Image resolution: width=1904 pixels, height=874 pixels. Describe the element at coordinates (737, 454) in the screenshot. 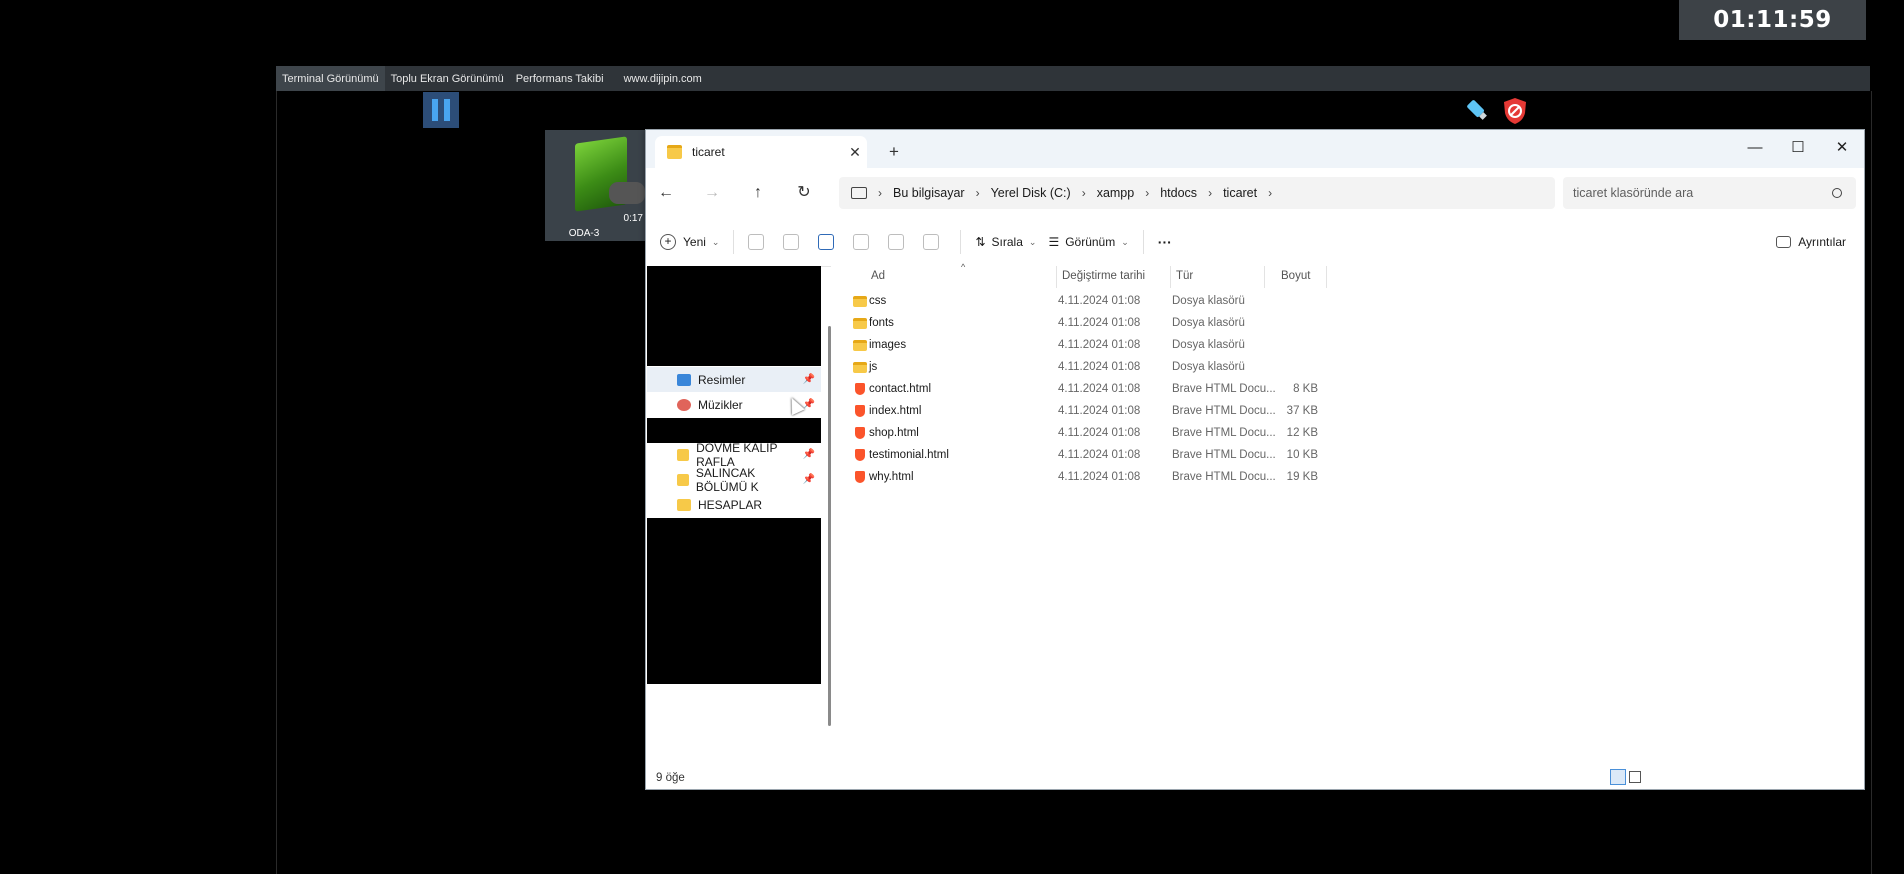

I see `nav-label: DÖVME KALIP RAFLA` at that location.